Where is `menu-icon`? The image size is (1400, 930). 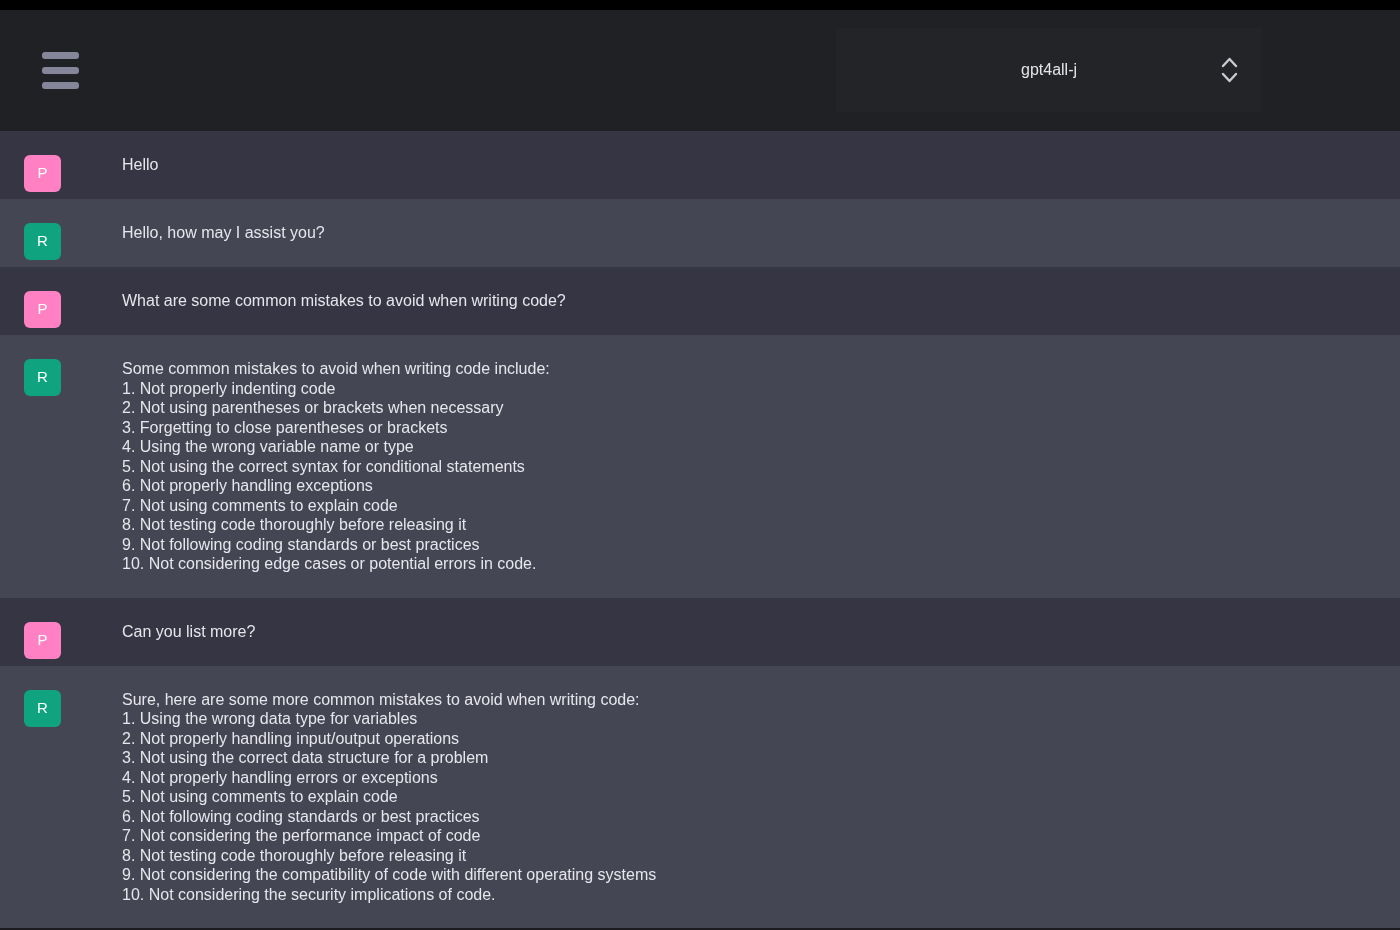 menu-icon is located at coordinates (60, 70).